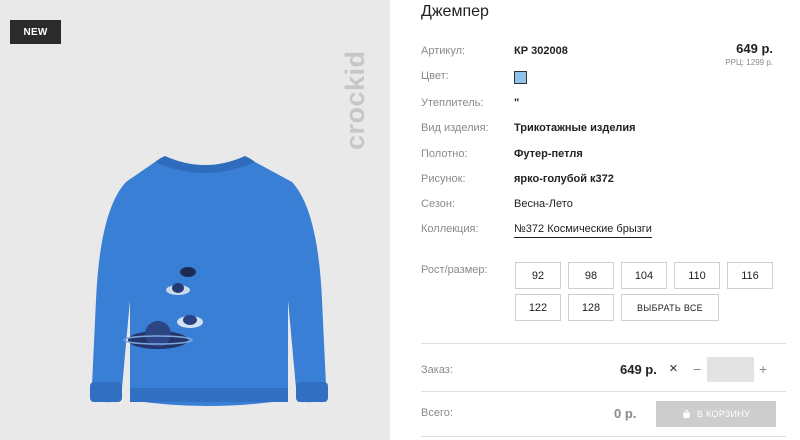  I want to click on select-all-sizes-button: ВЫБРАТЬ ВСЕ, so click(670, 307).